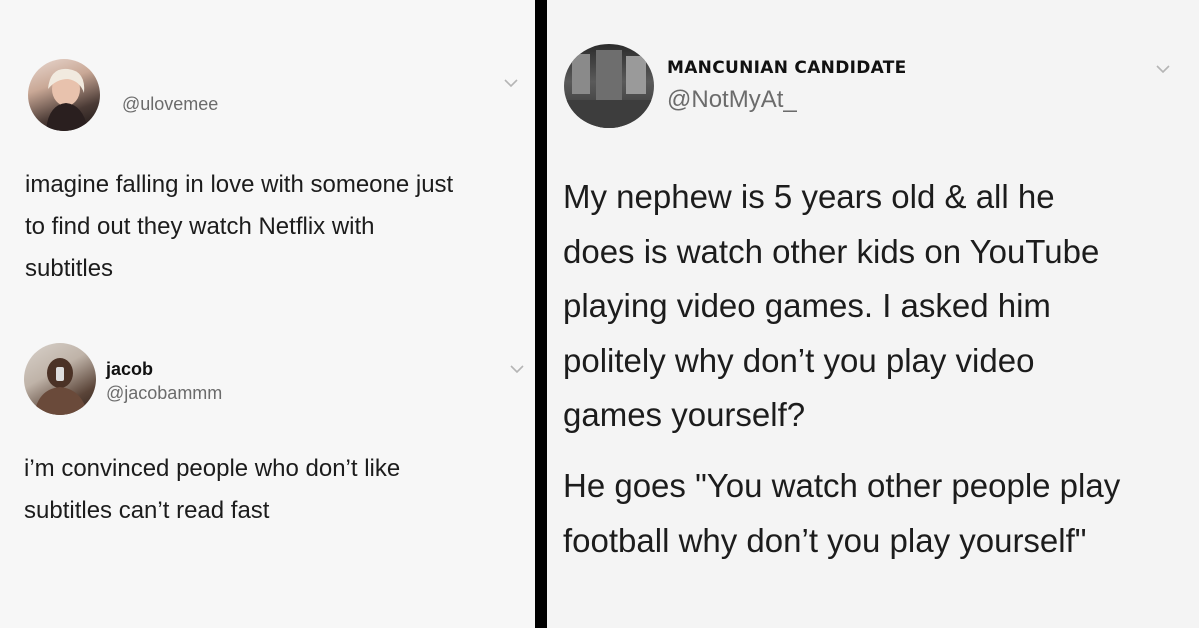 Image resolution: width=1199 pixels, height=628 pixels. What do you see at coordinates (684, 414) in the screenshot?
I see `tweet-line: games yourself?` at bounding box center [684, 414].